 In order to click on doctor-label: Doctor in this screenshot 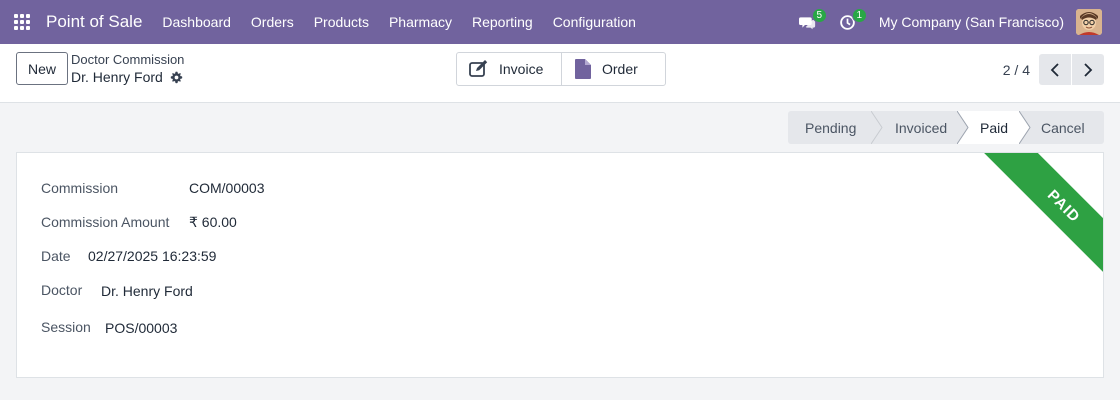, I will do `click(62, 290)`.